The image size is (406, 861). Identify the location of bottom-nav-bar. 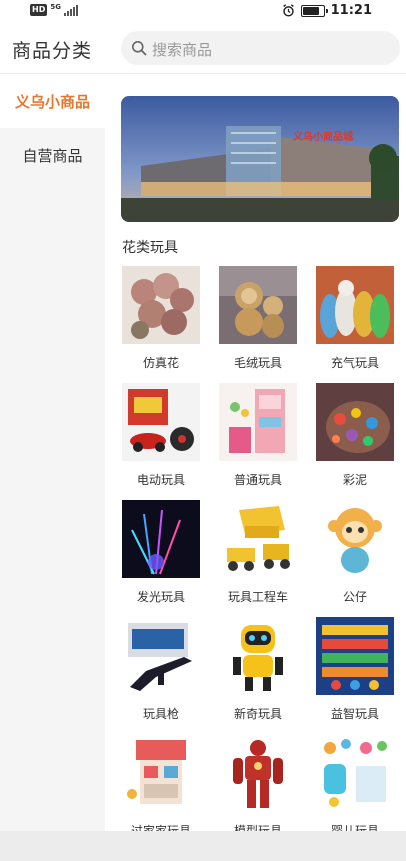
(203, 846).